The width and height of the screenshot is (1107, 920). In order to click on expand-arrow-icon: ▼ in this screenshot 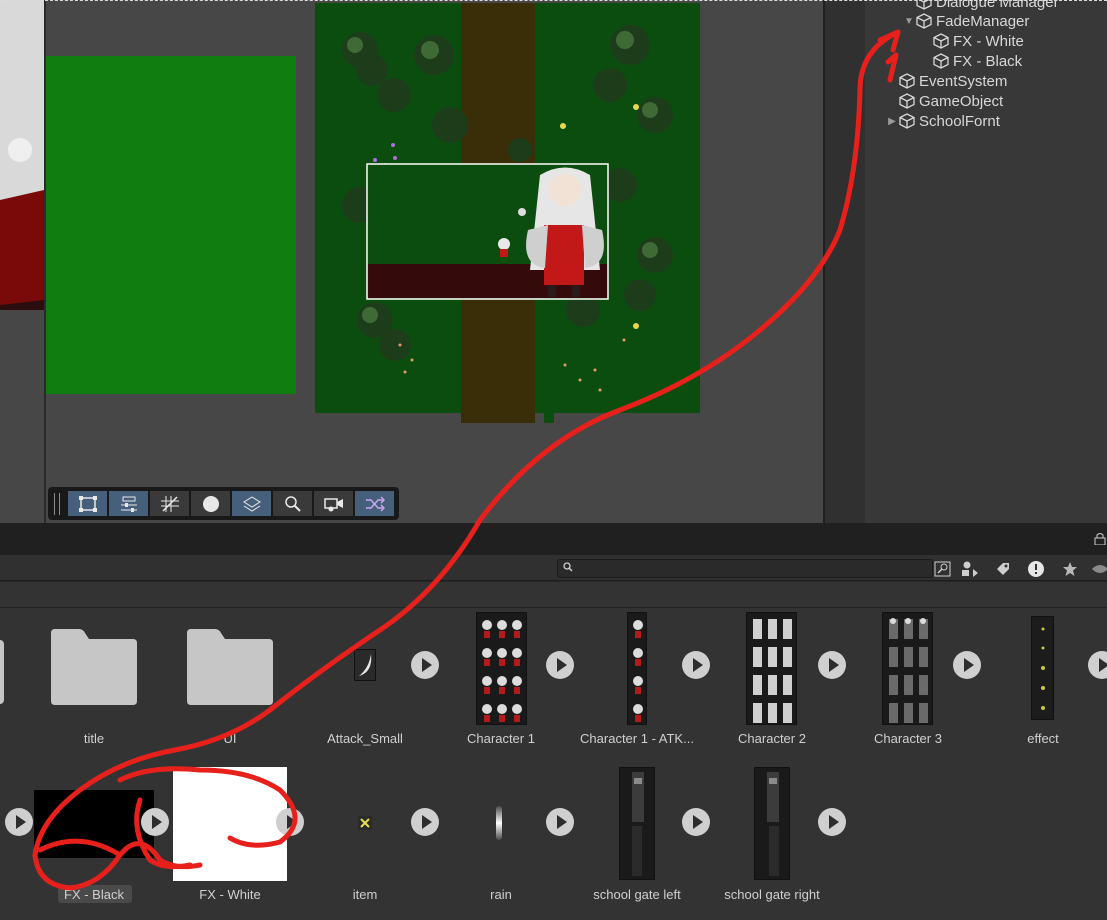, I will do `click(909, 21)`.